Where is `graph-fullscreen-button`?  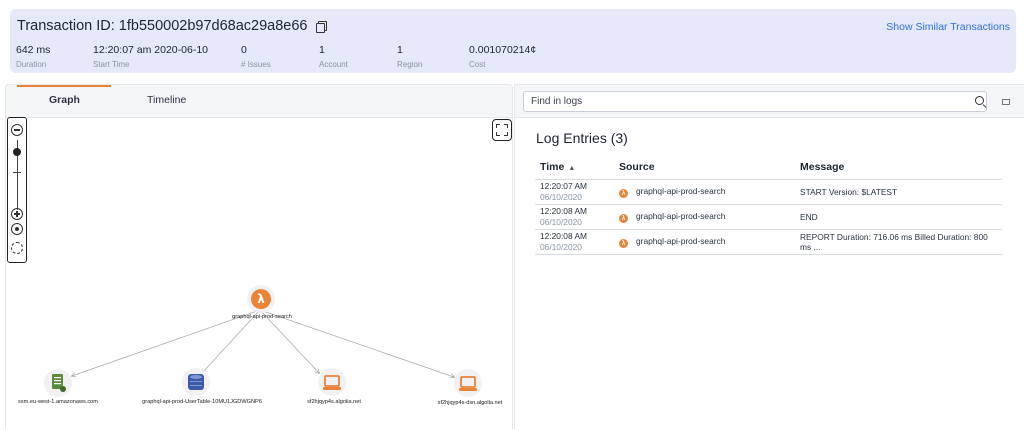
graph-fullscreen-button is located at coordinates (502, 130).